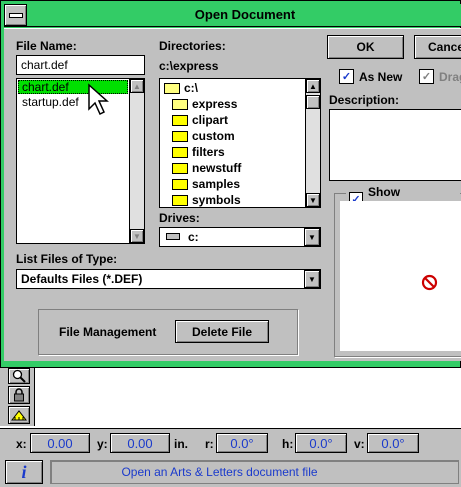 Image resolution: width=461 pixels, height=487 pixels. I want to click on lock-icon, so click(19, 395).